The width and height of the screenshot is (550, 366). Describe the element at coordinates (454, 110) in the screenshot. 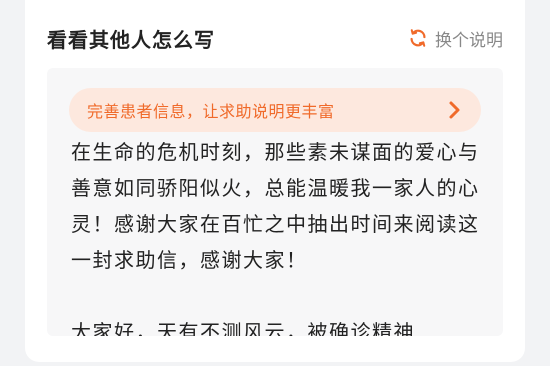

I see `chevron-right-icon` at that location.